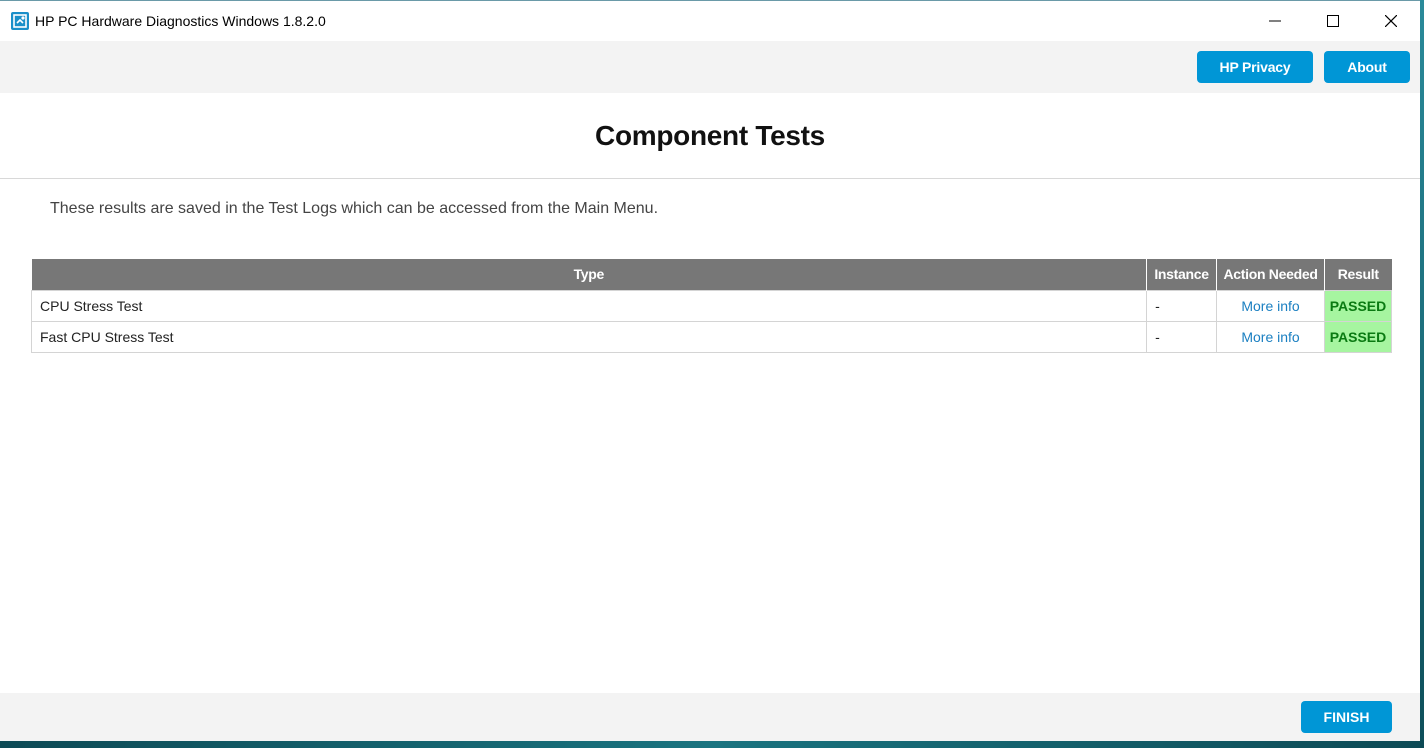  I want to click on column-header-result: Result, so click(1358, 274).